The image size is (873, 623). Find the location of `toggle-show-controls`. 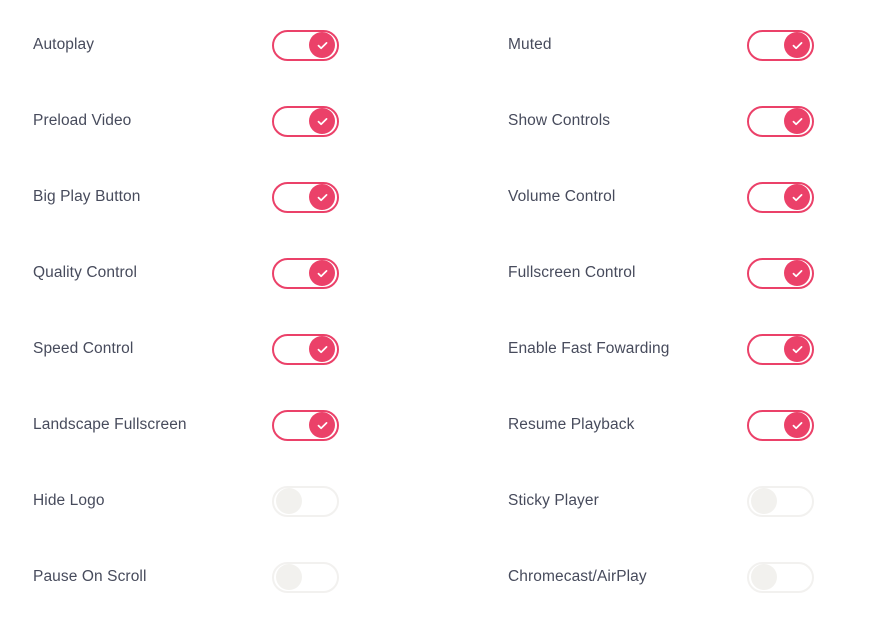

toggle-show-controls is located at coordinates (780, 121).